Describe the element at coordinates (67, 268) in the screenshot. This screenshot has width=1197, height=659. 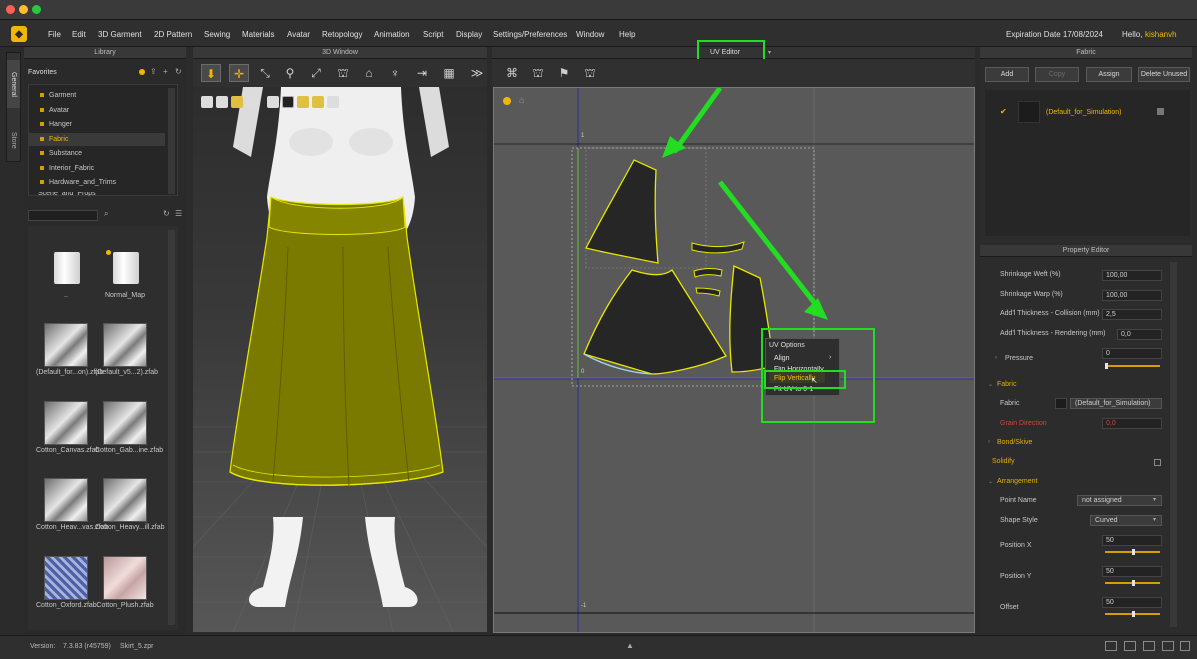
I see `parent-folder-icon` at that location.